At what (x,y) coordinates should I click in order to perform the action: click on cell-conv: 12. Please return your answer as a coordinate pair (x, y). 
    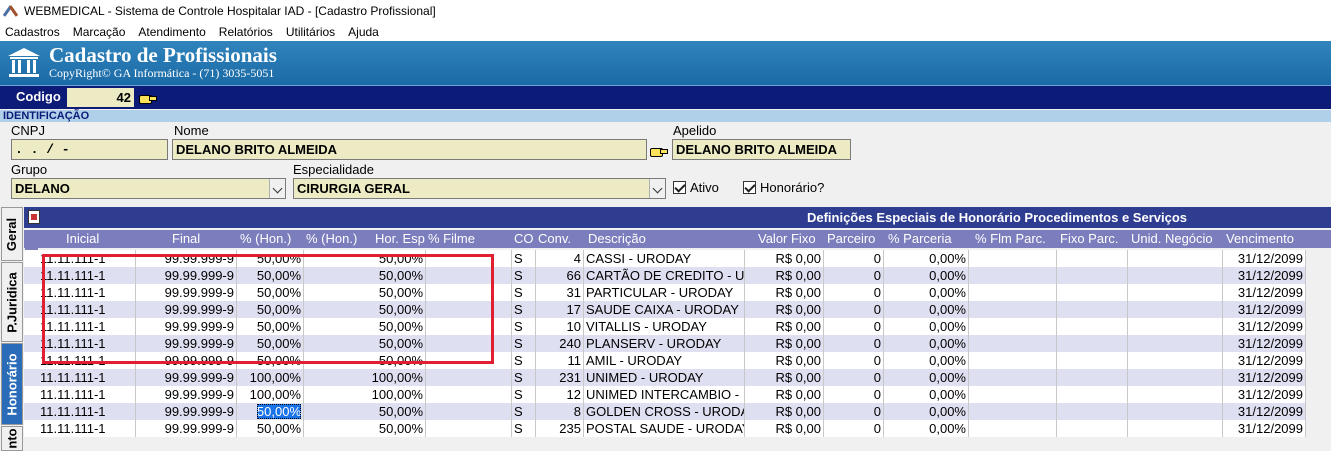
    Looking at the image, I should click on (560, 394).